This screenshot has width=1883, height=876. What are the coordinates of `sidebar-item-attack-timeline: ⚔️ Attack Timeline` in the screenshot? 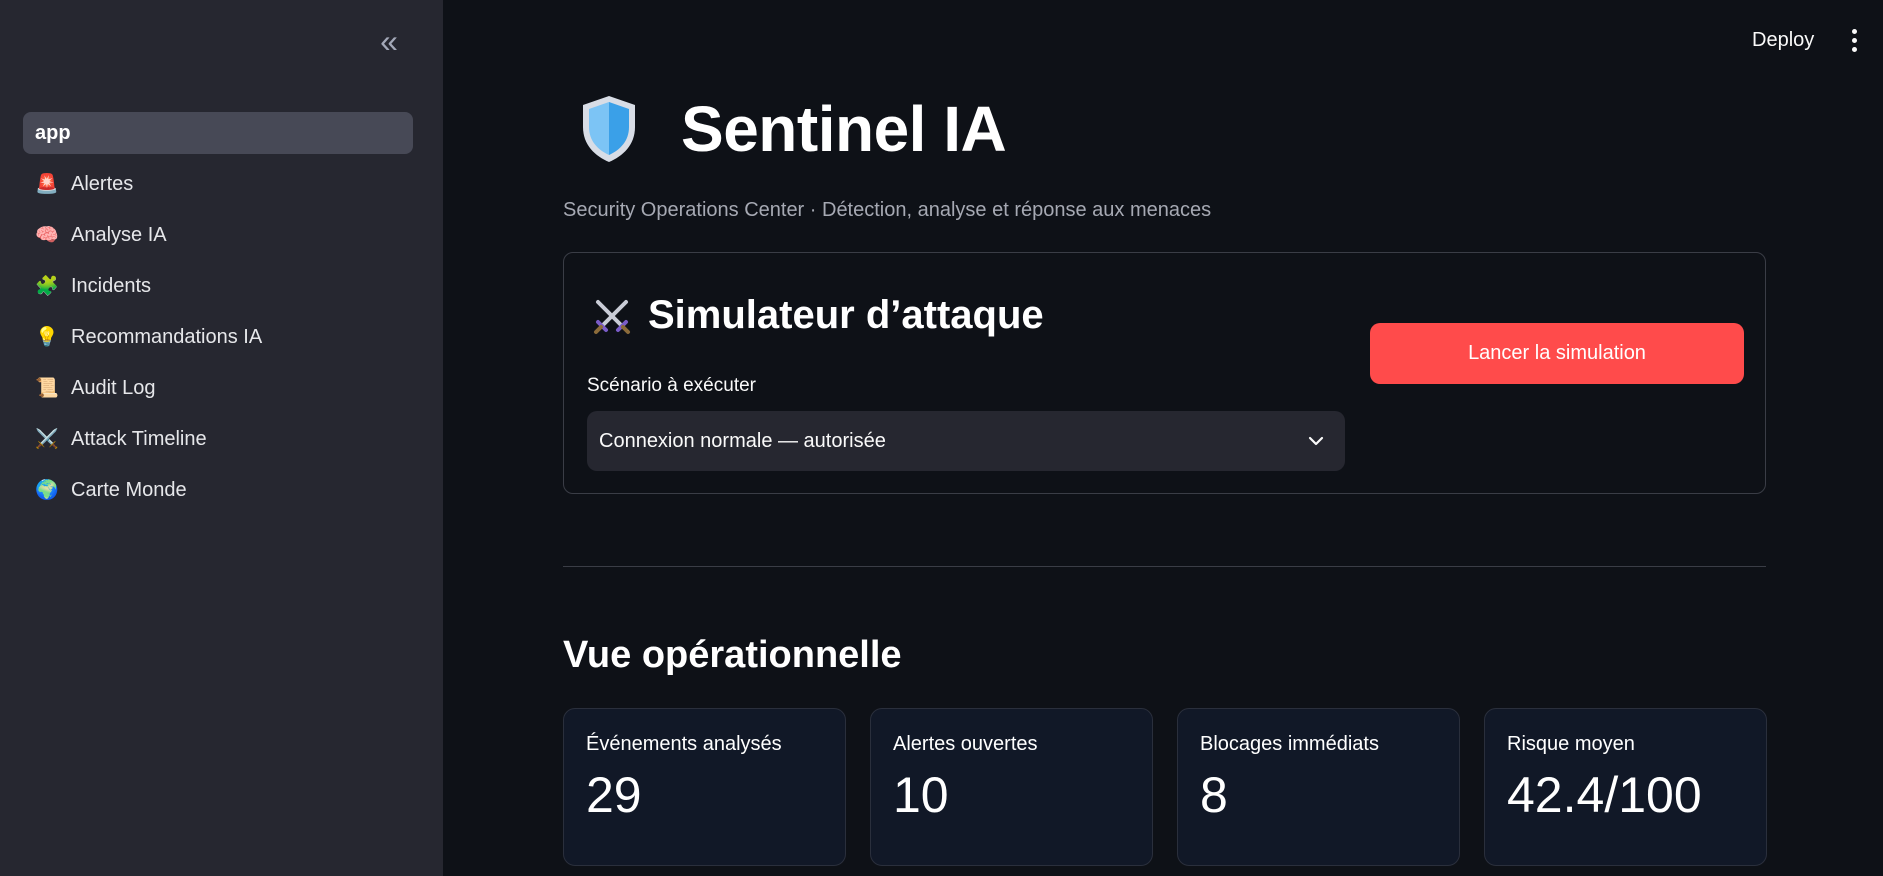 It's located at (218, 439).